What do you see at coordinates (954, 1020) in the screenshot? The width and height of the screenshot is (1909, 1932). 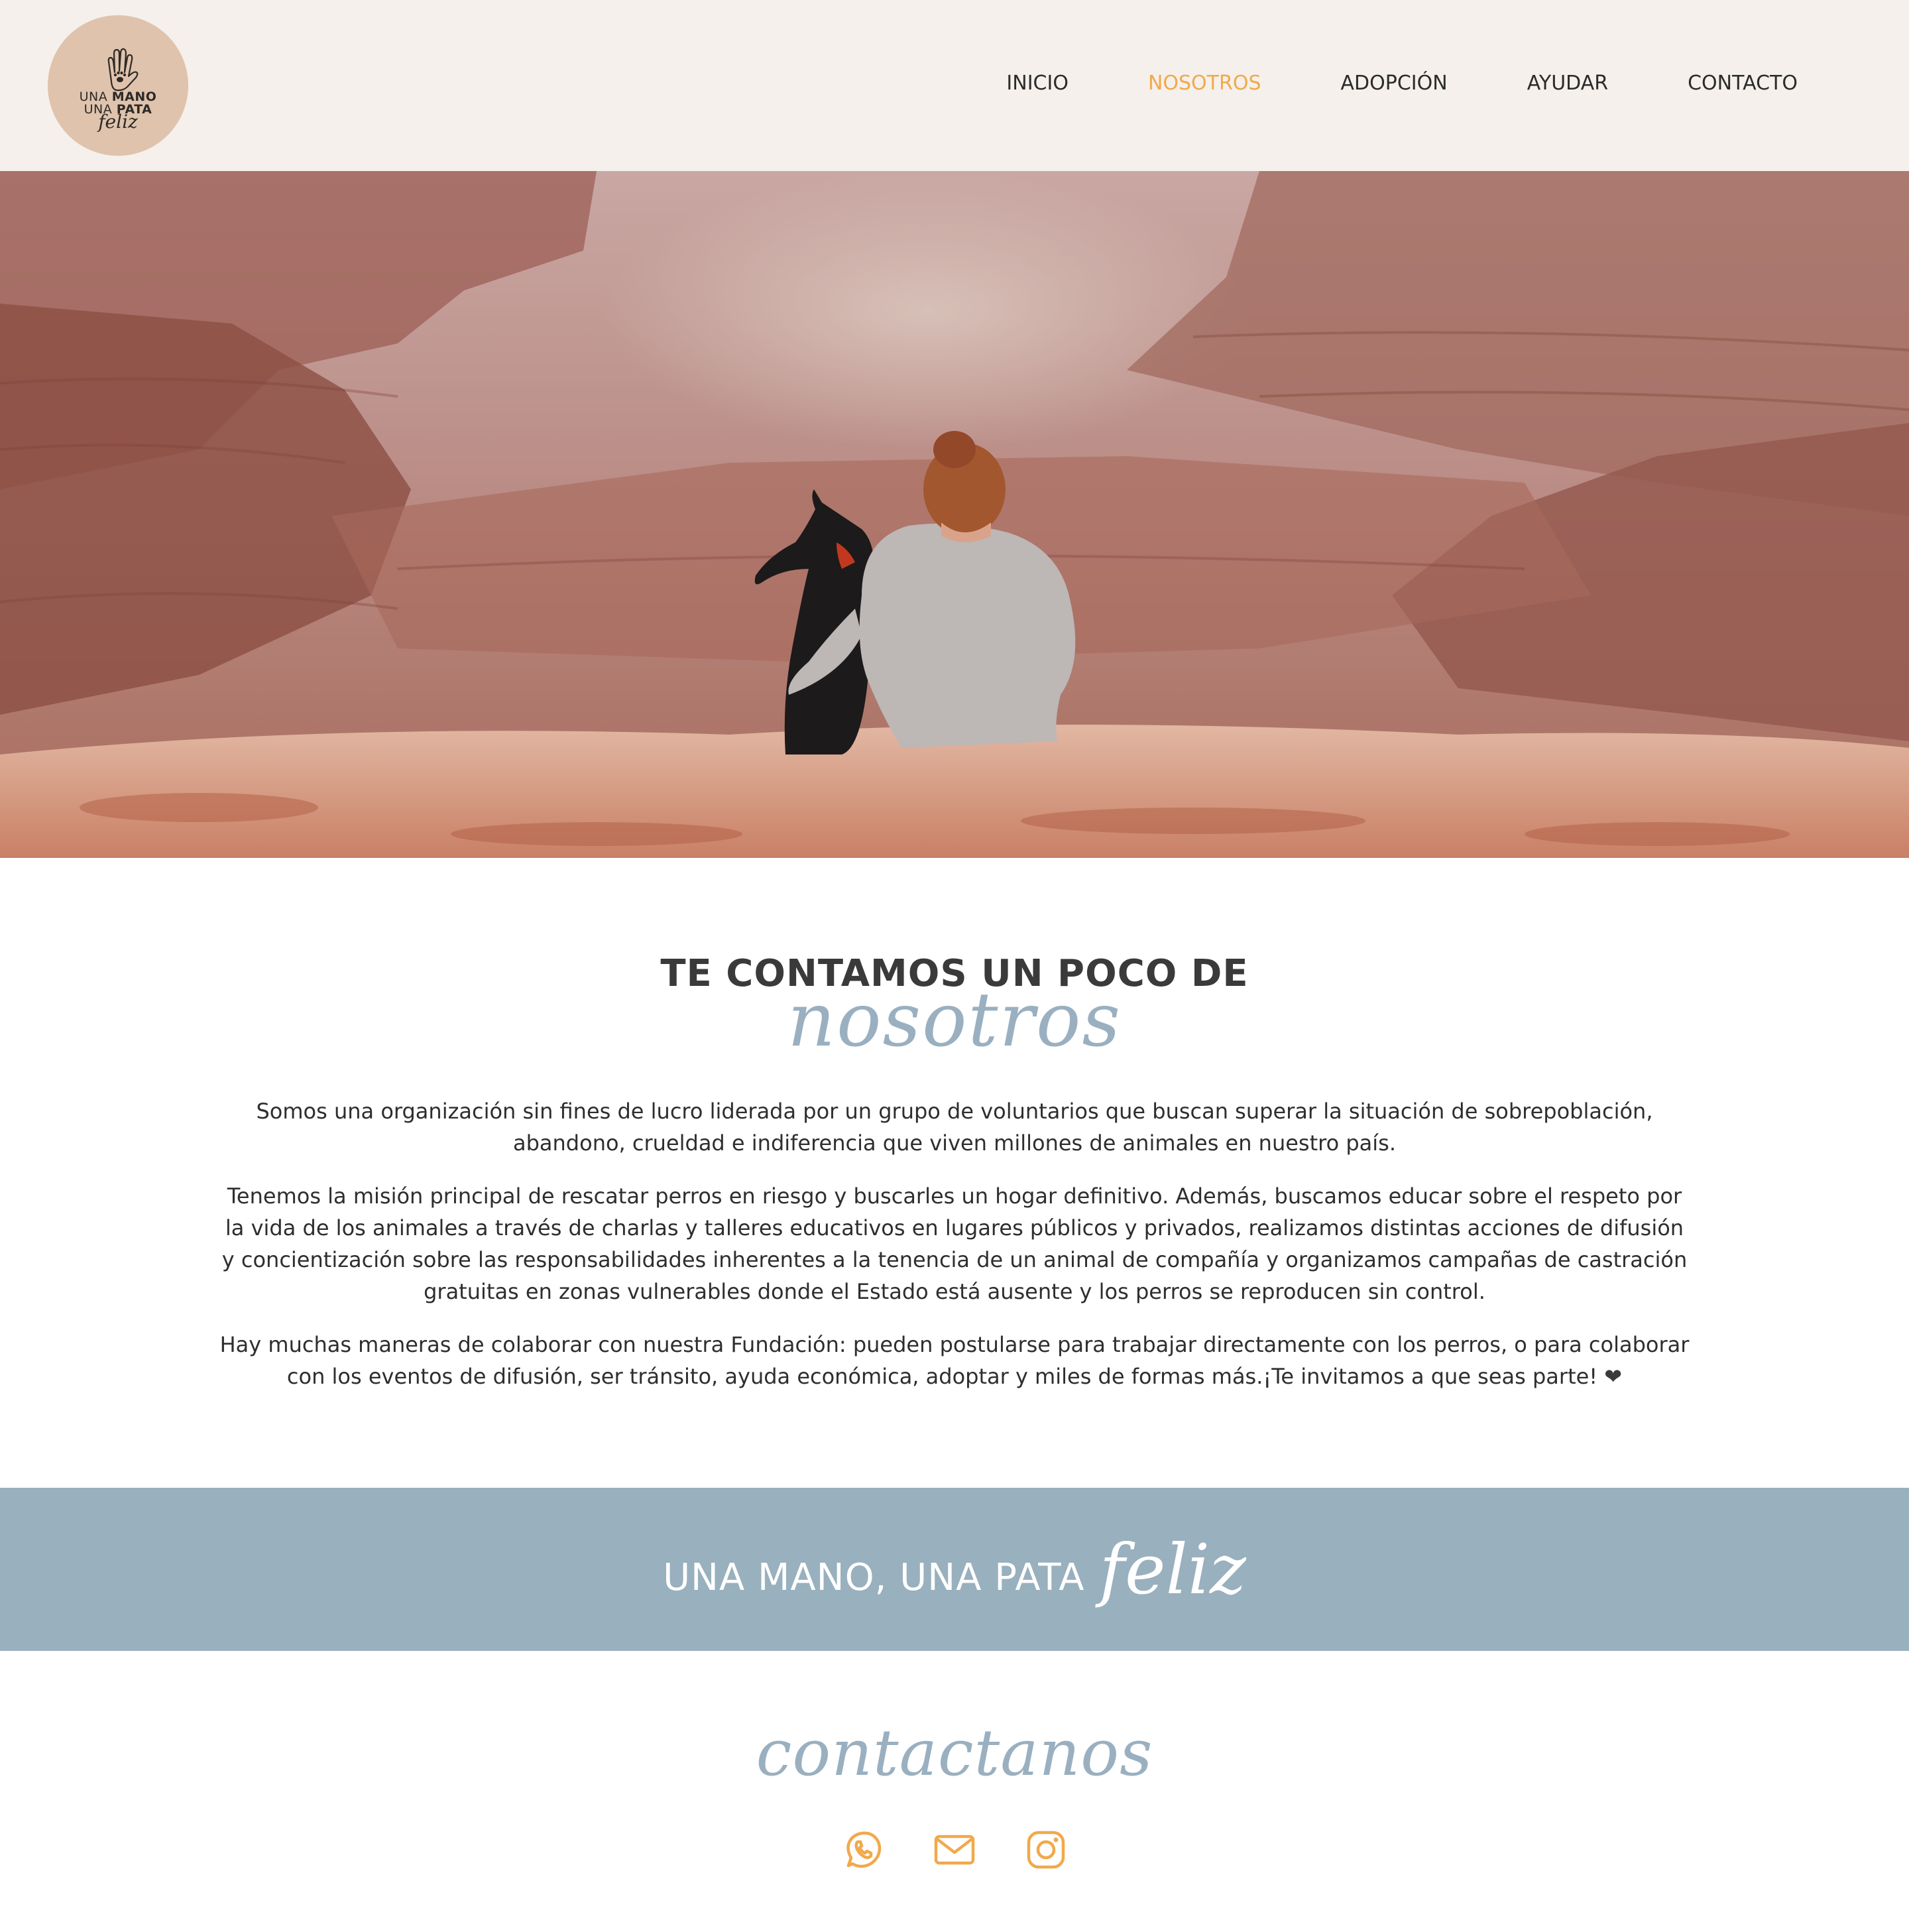 I see `about-script-title: nosotros` at bounding box center [954, 1020].